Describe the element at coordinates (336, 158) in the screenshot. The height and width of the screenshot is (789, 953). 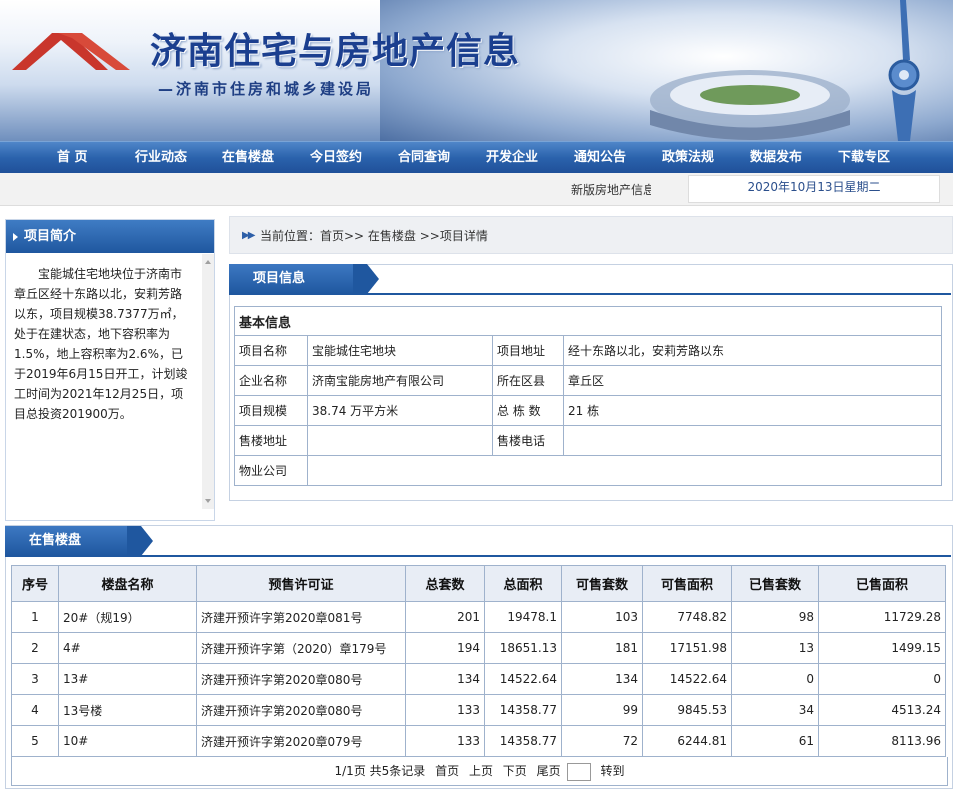
I see `nav-today-contracts: 今日签约` at that location.